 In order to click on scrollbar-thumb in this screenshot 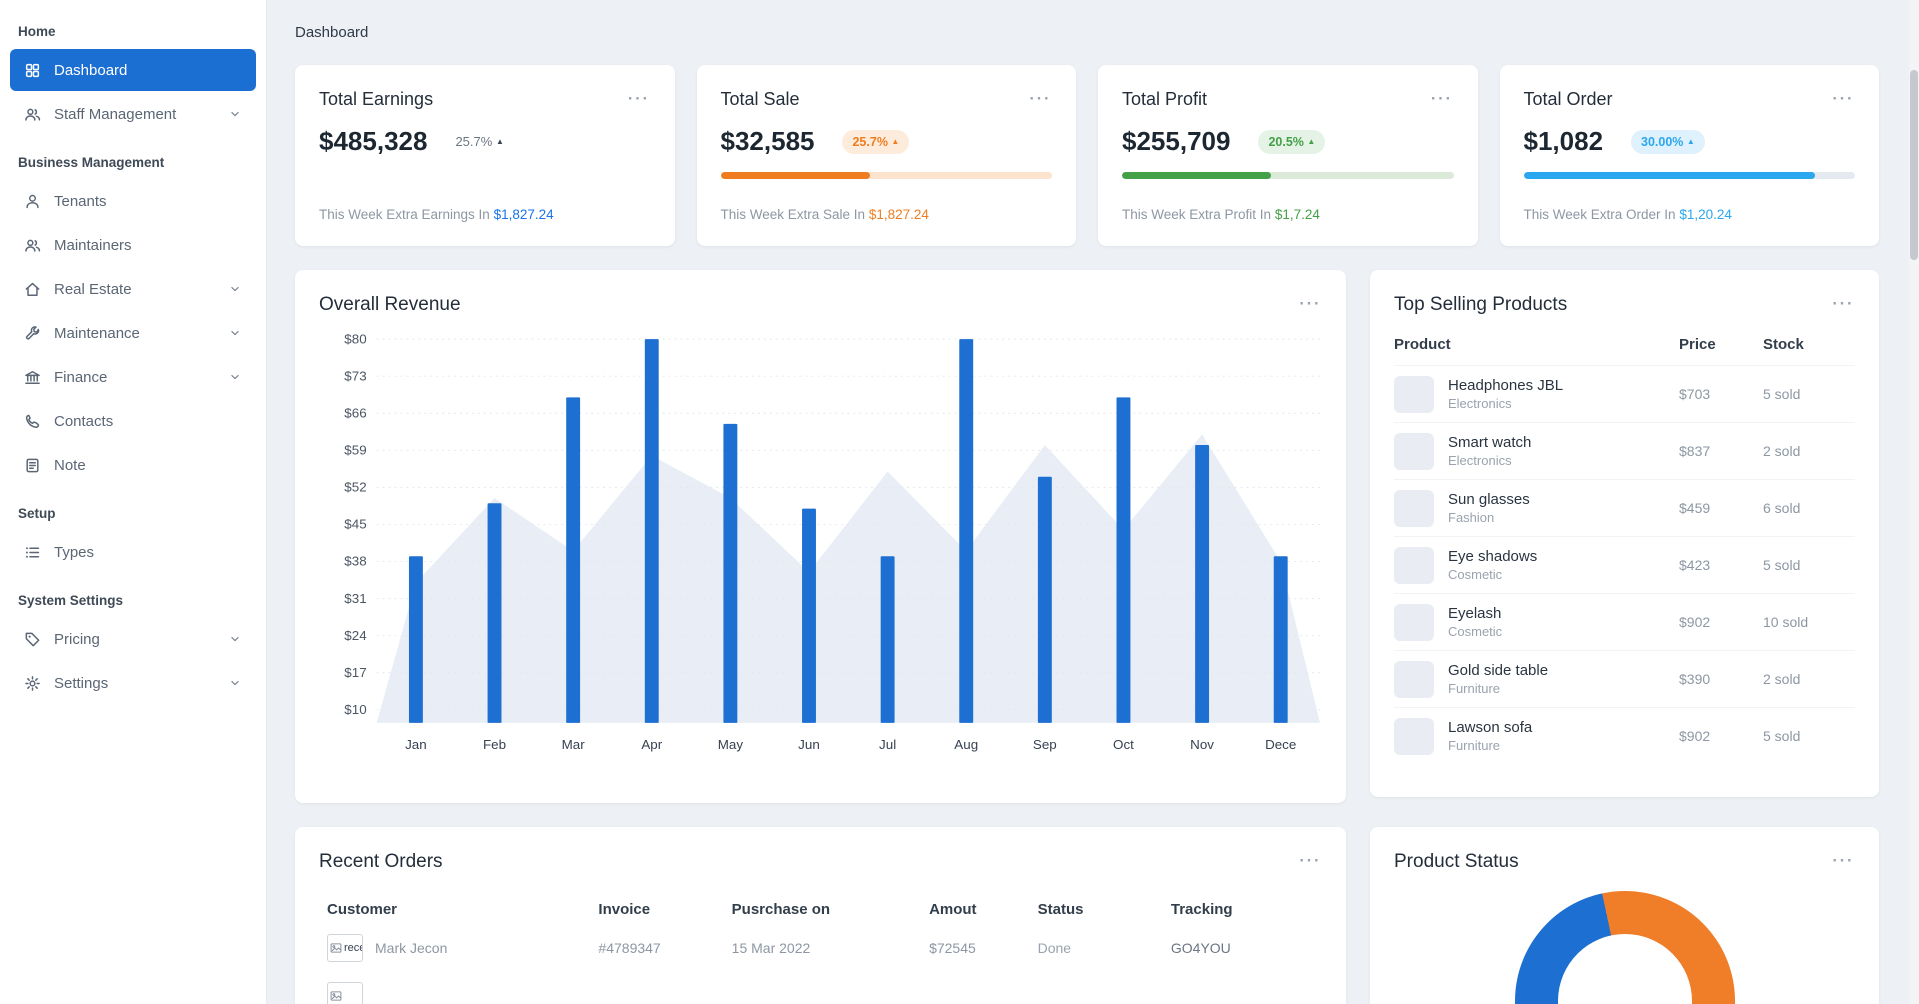, I will do `click(1914, 165)`.